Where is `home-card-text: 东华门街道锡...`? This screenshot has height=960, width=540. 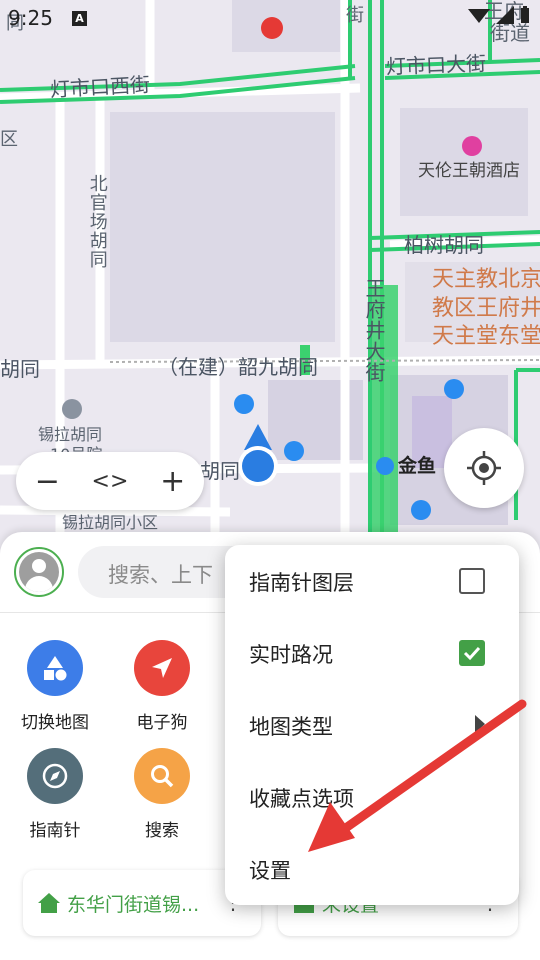 home-card-text: 东华门街道锡... is located at coordinates (133, 905).